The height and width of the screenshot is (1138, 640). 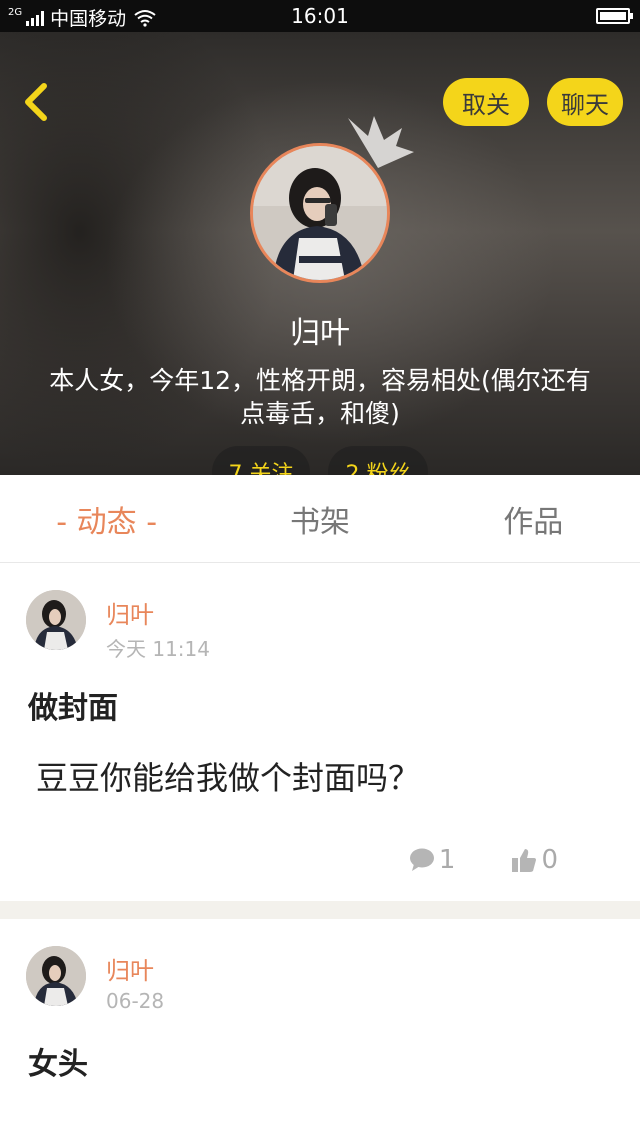 I want to click on post-time: 06-28, so click(x=135, y=1001).